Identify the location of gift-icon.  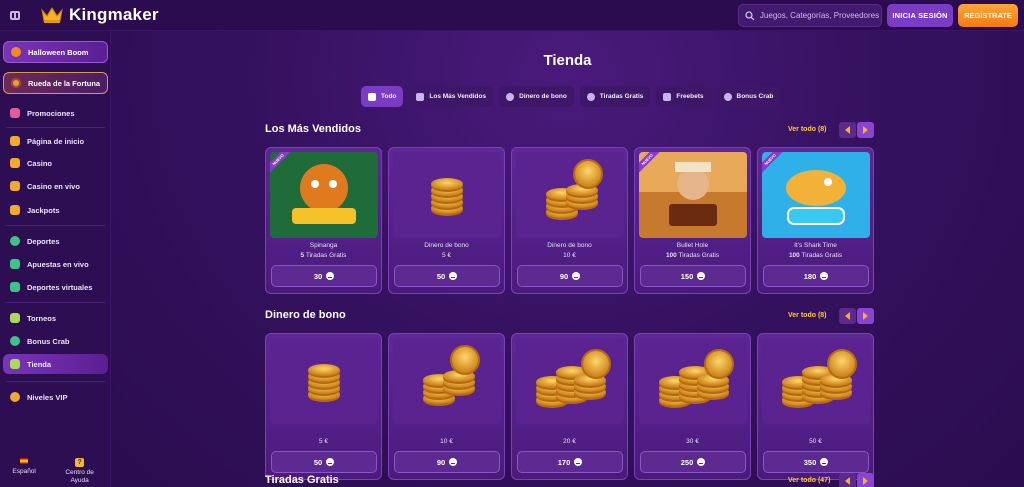
(15, 113).